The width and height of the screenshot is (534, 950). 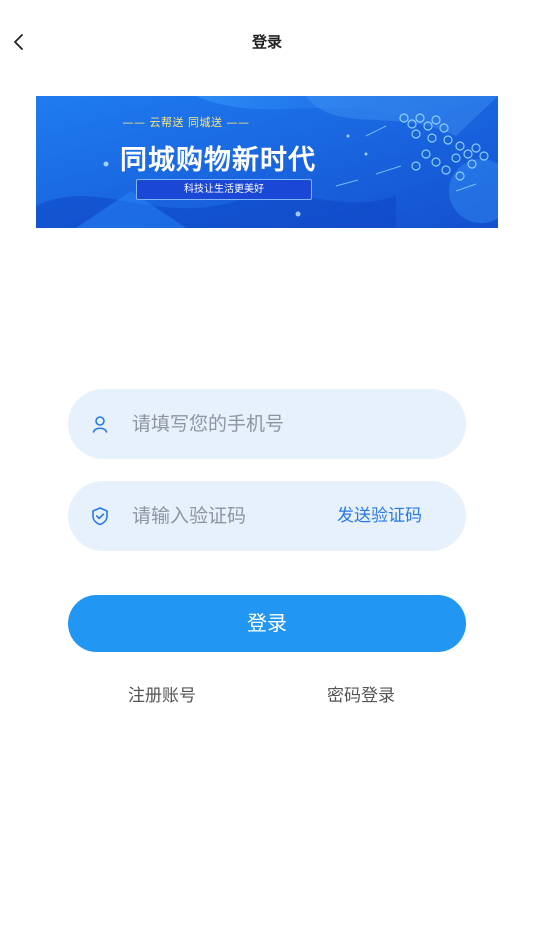 I want to click on login-button: 登录, so click(x=267, y=623).